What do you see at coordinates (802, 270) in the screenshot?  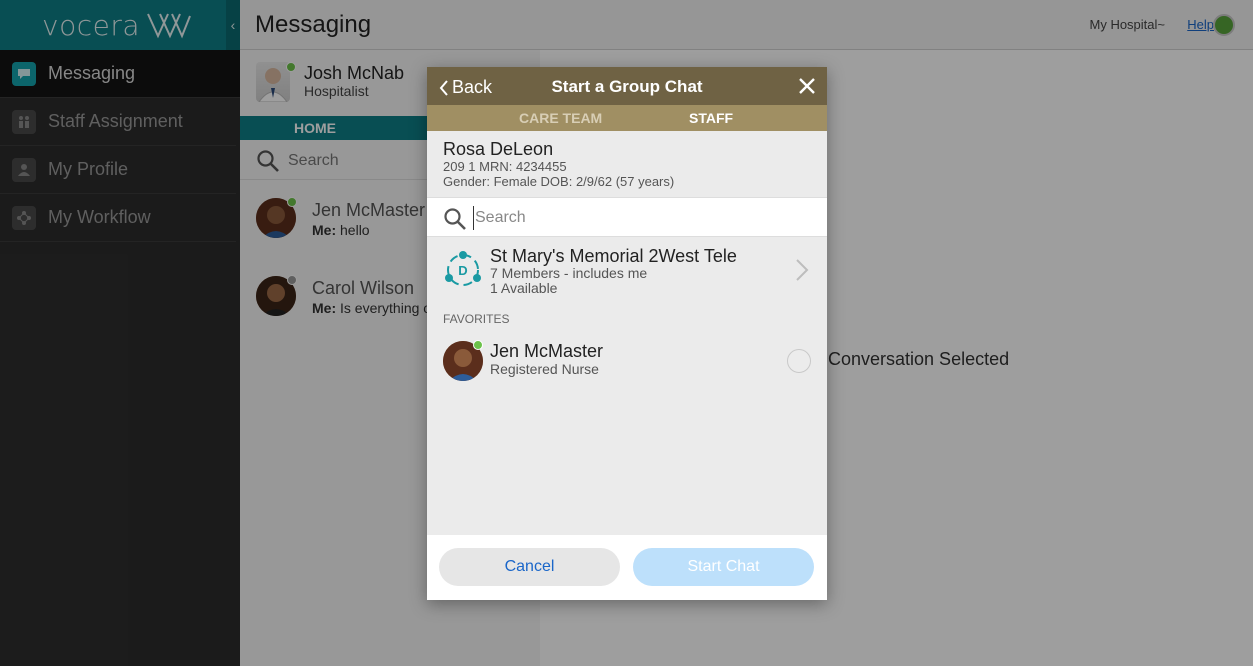 I see `chevron-right-icon` at bounding box center [802, 270].